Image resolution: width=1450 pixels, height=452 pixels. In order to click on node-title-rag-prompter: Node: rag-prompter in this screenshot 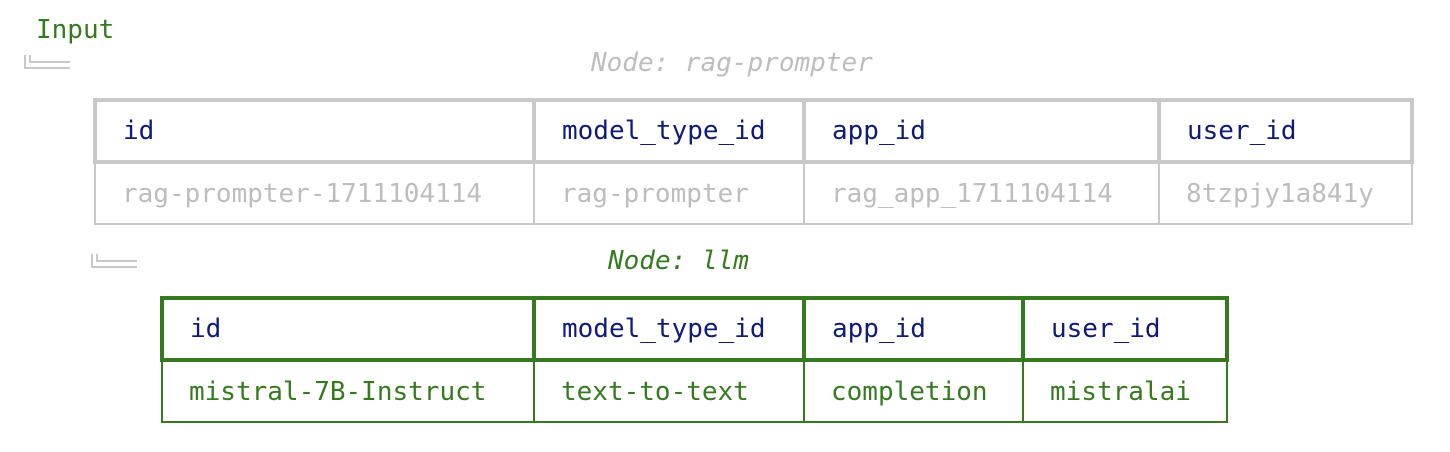, I will do `click(732, 63)`.